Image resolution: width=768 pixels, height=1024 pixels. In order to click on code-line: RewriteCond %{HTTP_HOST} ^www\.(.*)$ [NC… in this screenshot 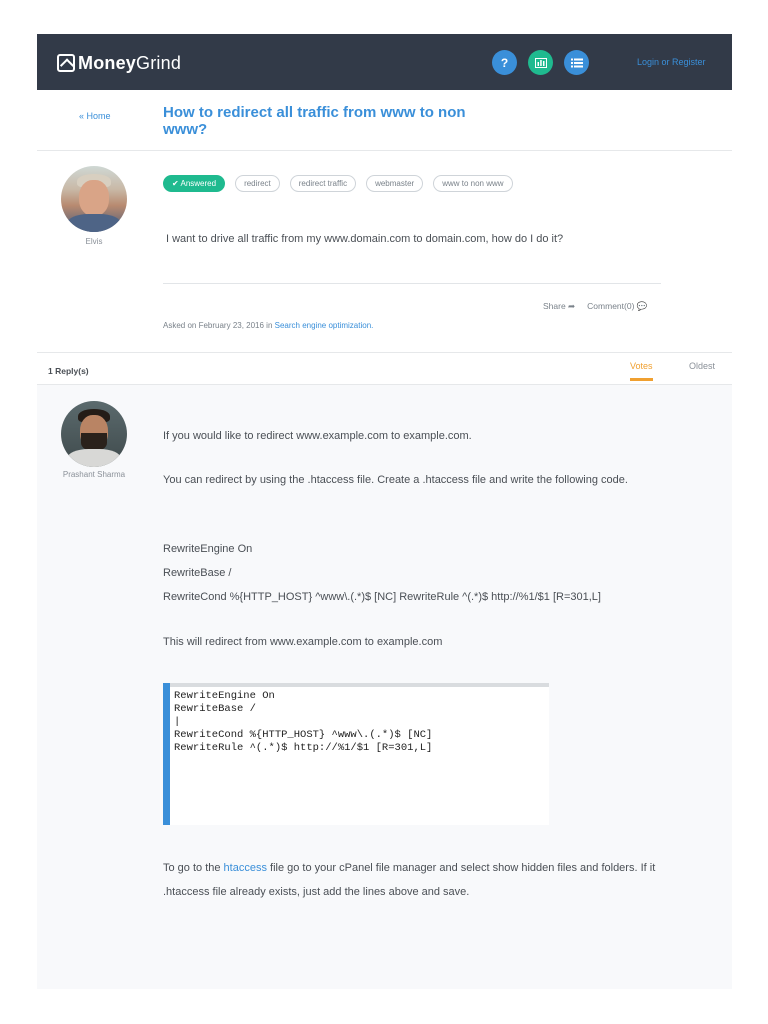, I will do `click(382, 597)`.